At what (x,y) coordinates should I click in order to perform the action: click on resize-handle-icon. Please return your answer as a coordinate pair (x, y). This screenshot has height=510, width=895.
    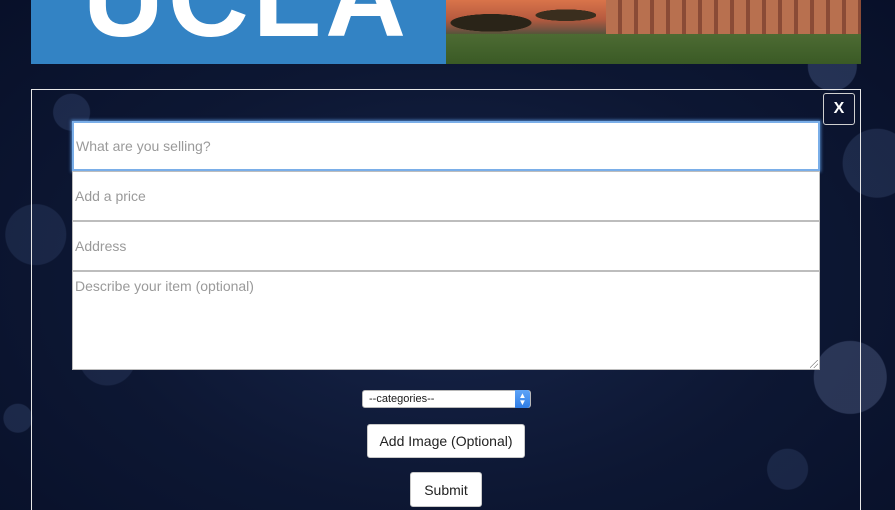
    Looking at the image, I should click on (814, 364).